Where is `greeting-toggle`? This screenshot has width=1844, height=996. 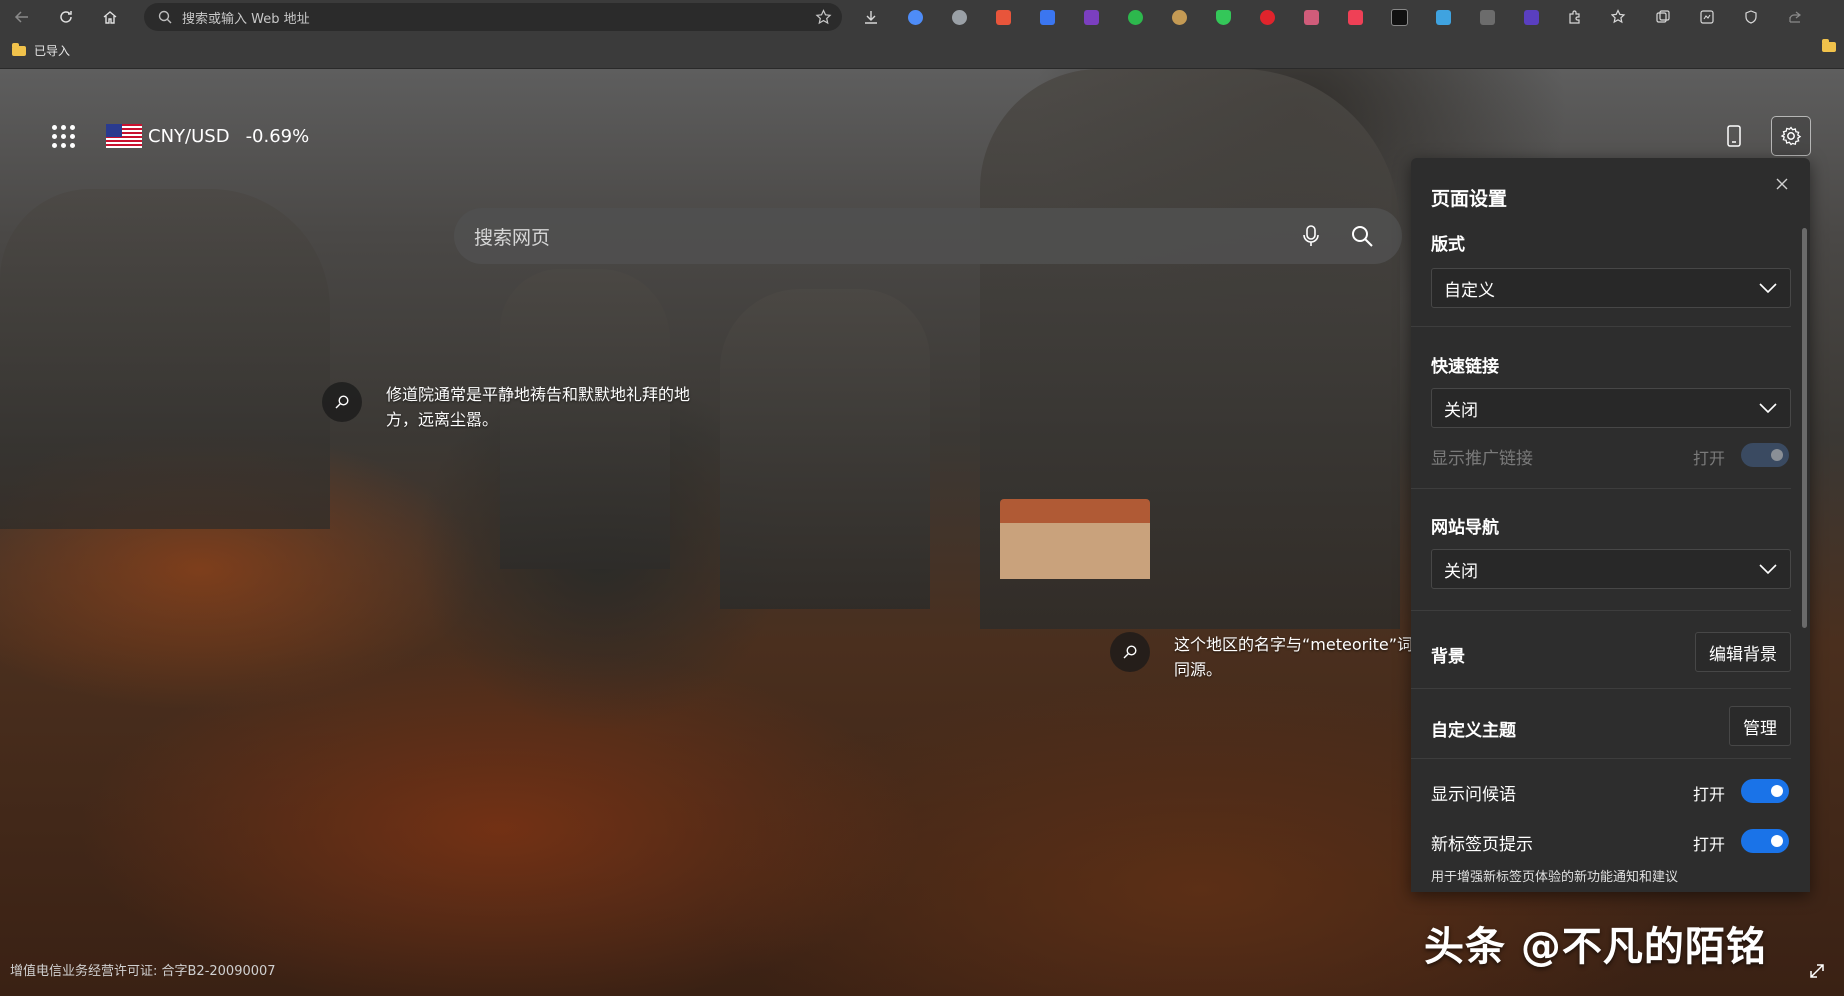
greeting-toggle is located at coordinates (1765, 791).